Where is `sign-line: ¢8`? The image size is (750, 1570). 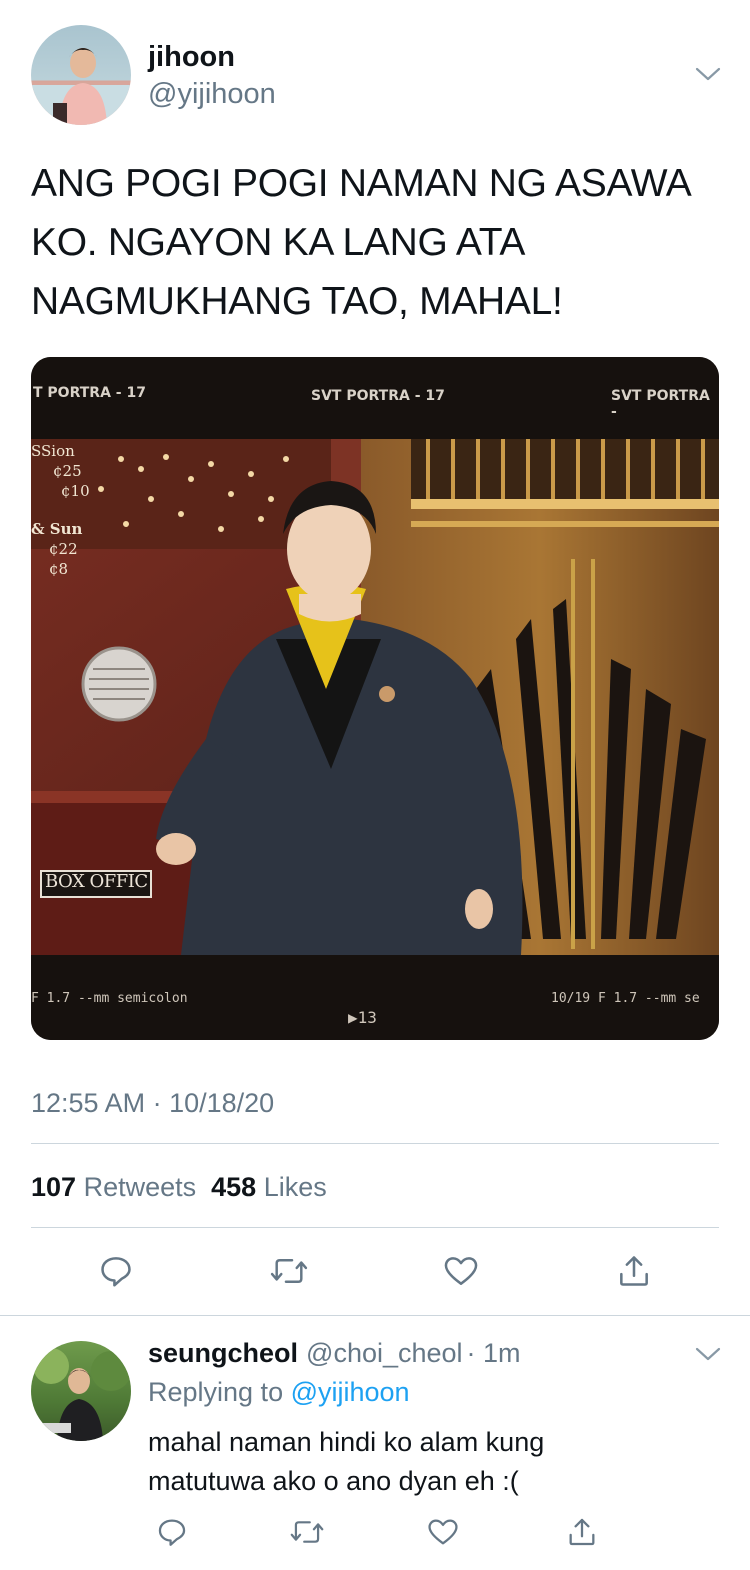
sign-line: ¢8 is located at coordinates (59, 569).